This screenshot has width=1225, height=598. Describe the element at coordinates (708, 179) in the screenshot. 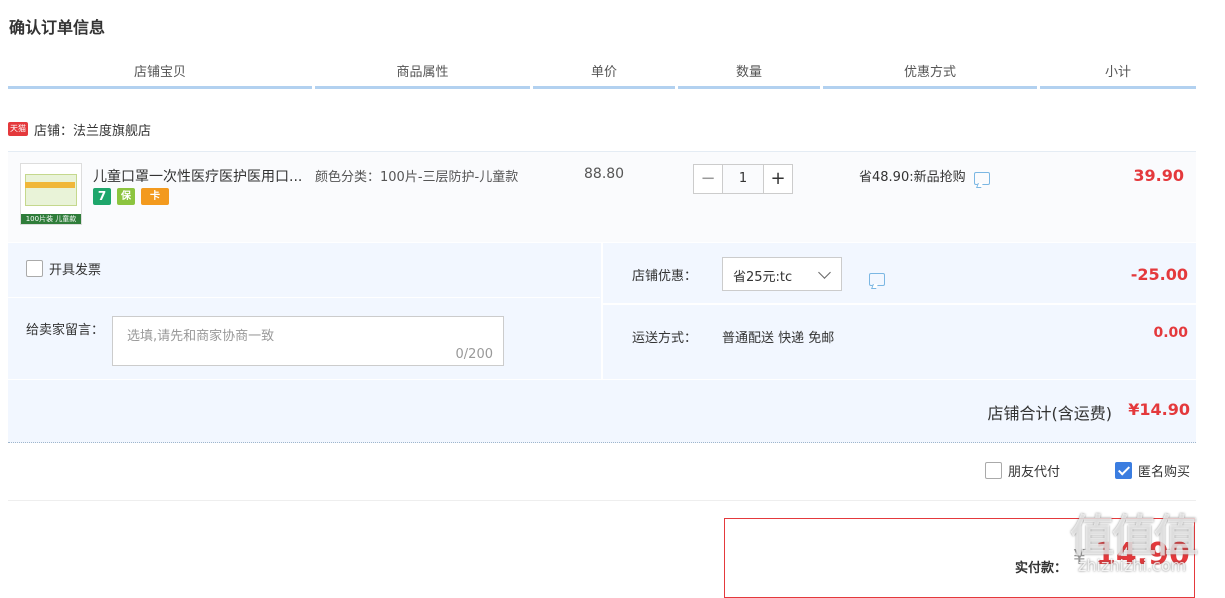

I see `quantity-minus-button: −` at that location.